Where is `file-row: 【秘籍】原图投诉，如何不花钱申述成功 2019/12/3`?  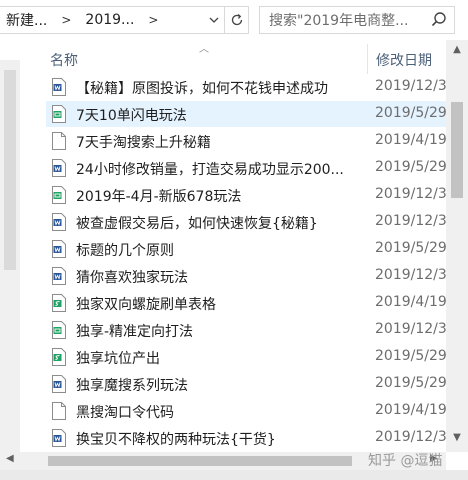 file-row: 【秘籍】原图投诉，如何不花钱申述成功 2019/12/3 is located at coordinates (246, 87).